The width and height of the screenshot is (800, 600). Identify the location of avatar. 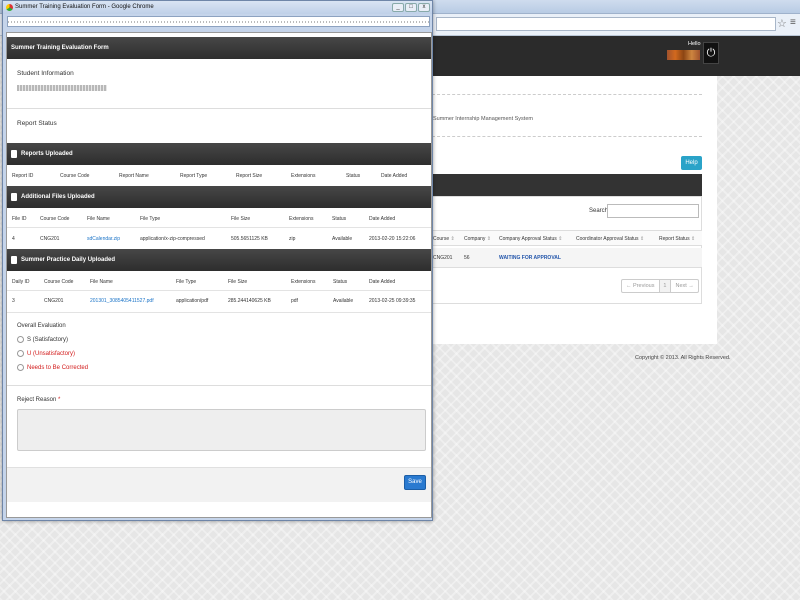
(683, 55).